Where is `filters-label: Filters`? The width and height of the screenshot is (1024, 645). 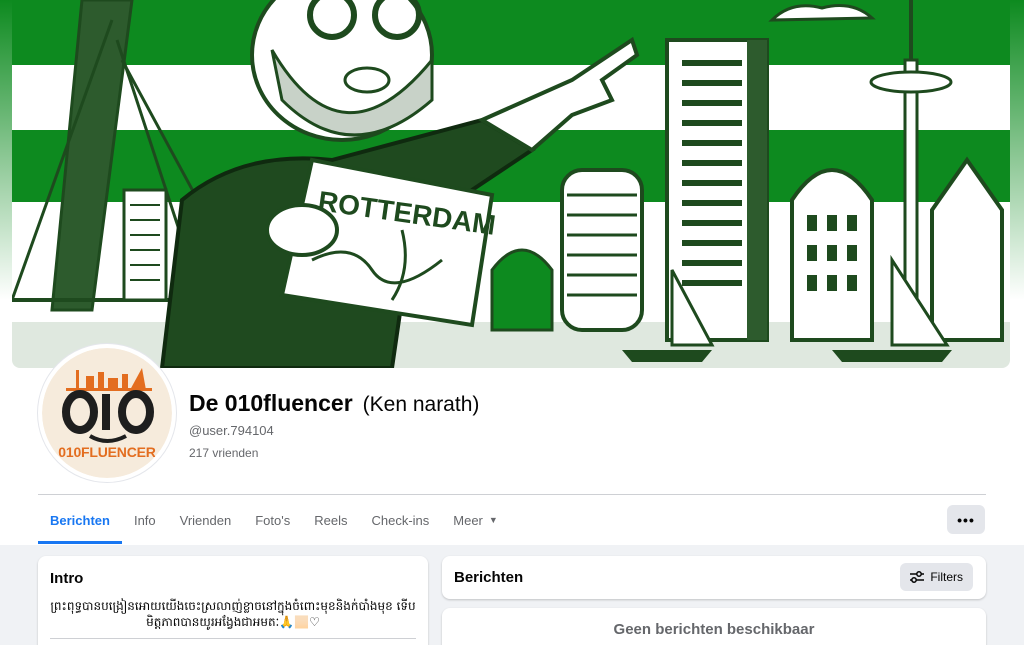
filters-label: Filters is located at coordinates (946, 577).